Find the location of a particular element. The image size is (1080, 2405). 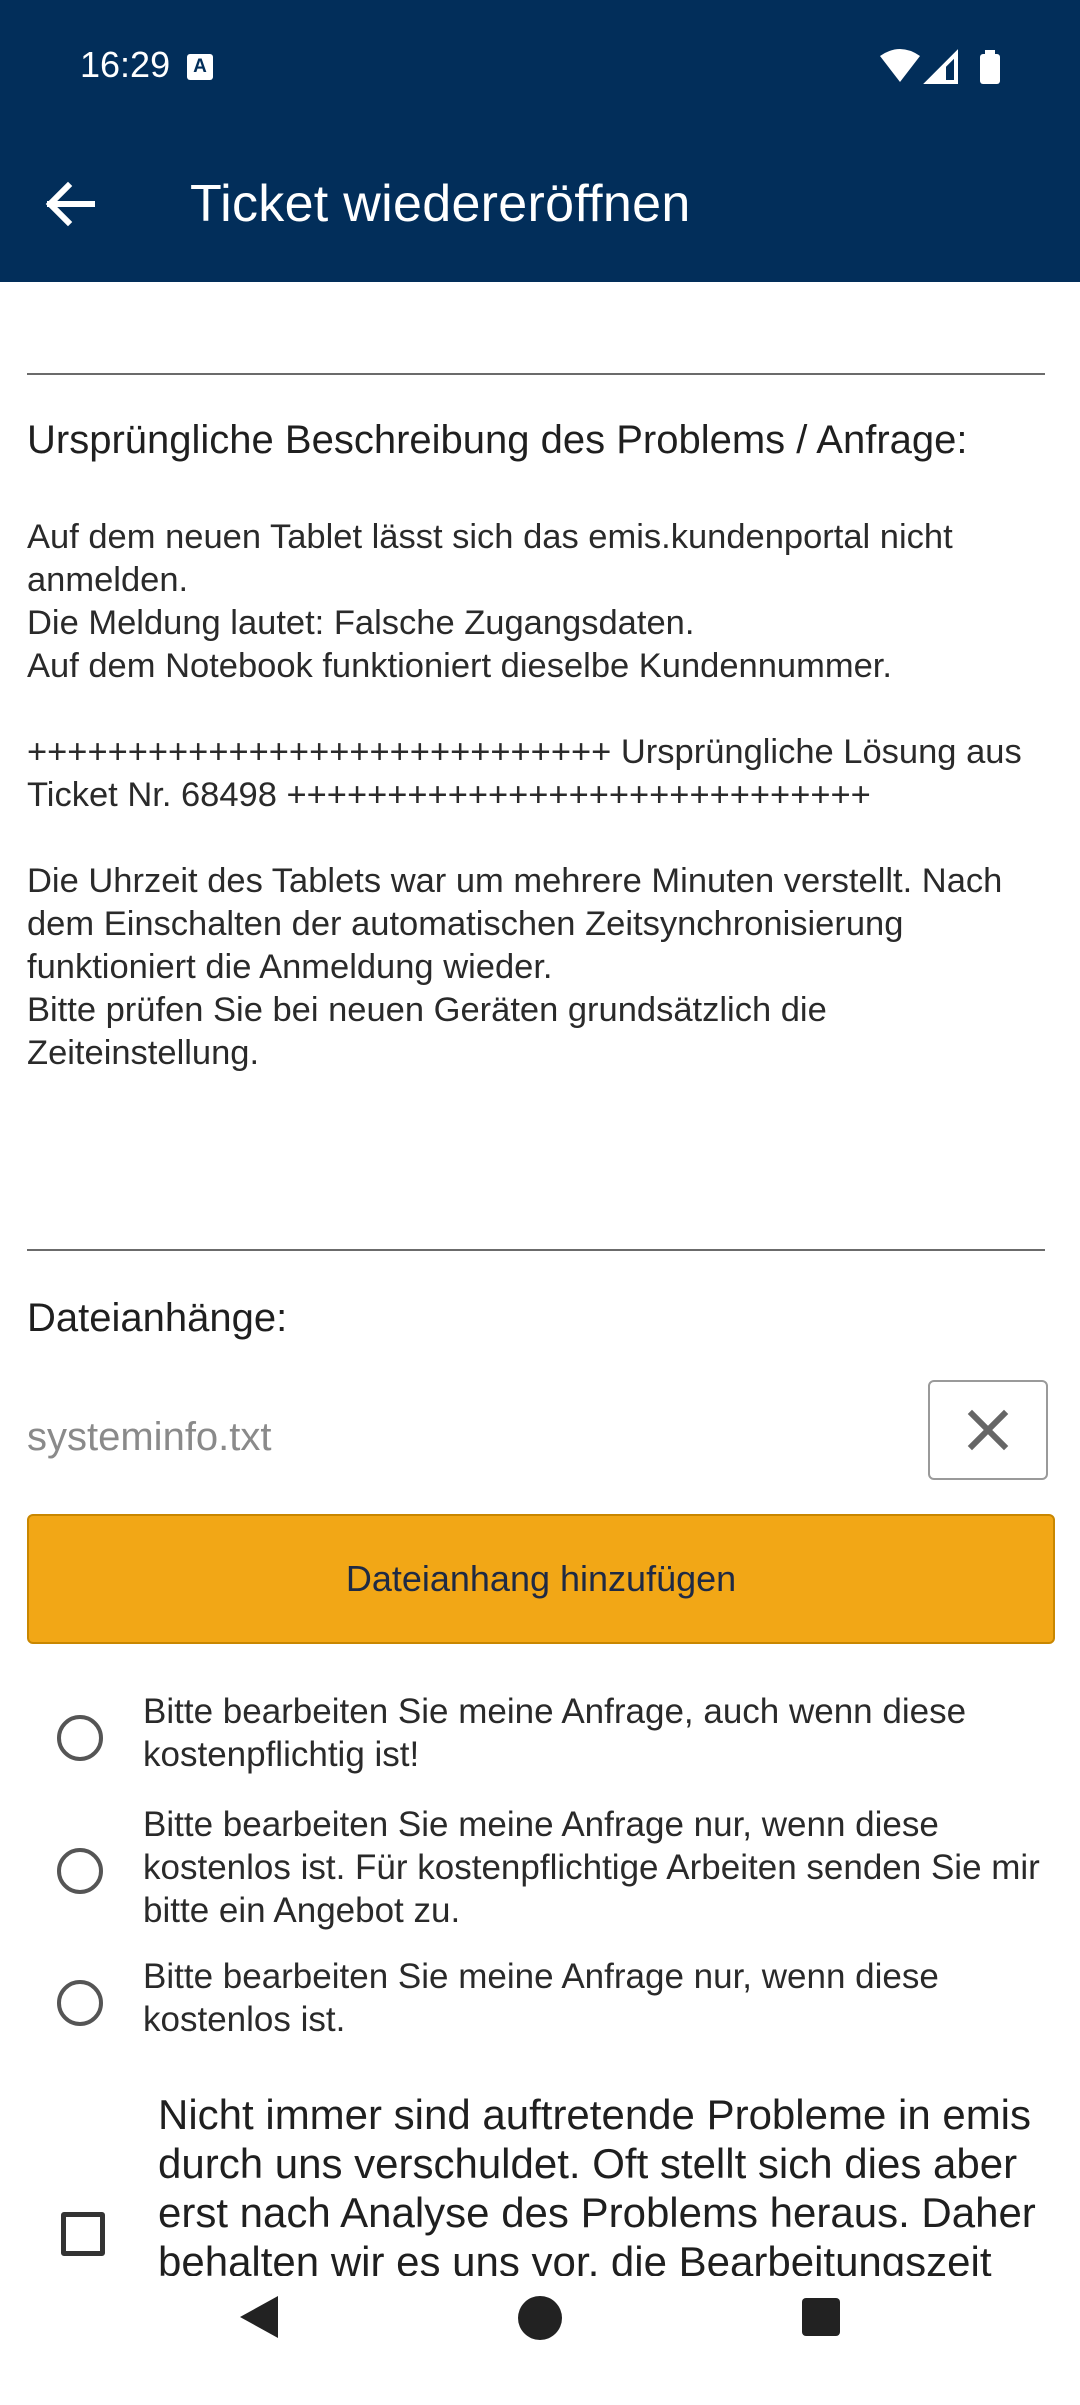

status-icons is located at coordinates (945, 68).